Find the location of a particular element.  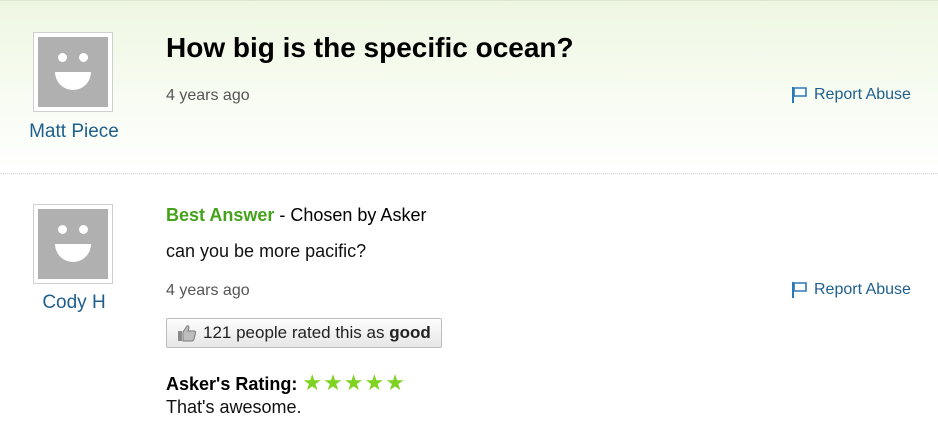

star-rating-icons: ★★★★★ is located at coordinates (354, 382).